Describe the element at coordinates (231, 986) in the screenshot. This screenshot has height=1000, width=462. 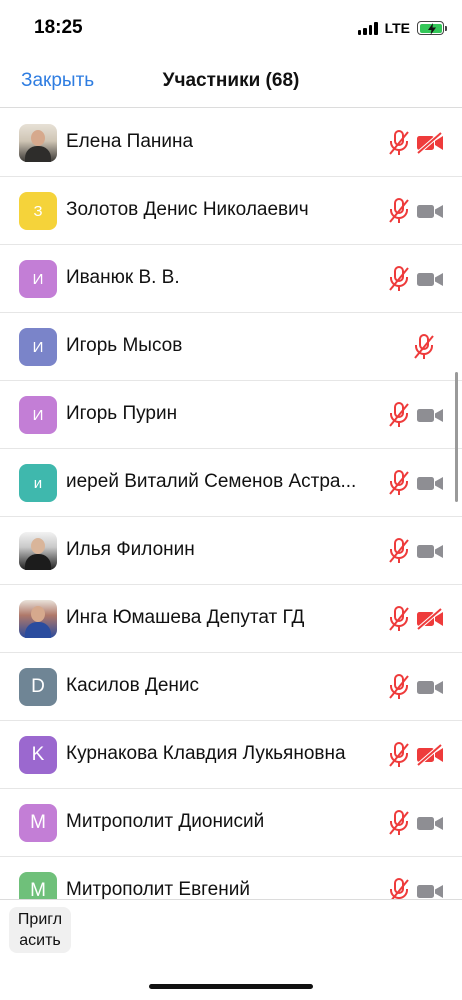
I see `home-indicator` at that location.